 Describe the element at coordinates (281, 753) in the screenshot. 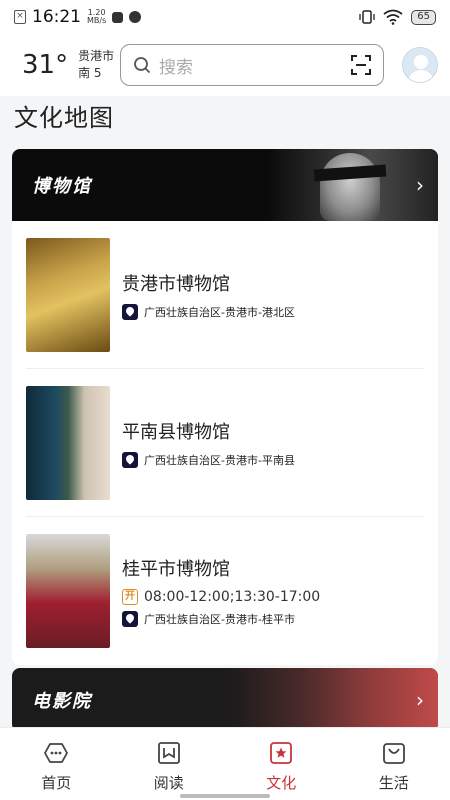

I see `culture-star-icon` at that location.